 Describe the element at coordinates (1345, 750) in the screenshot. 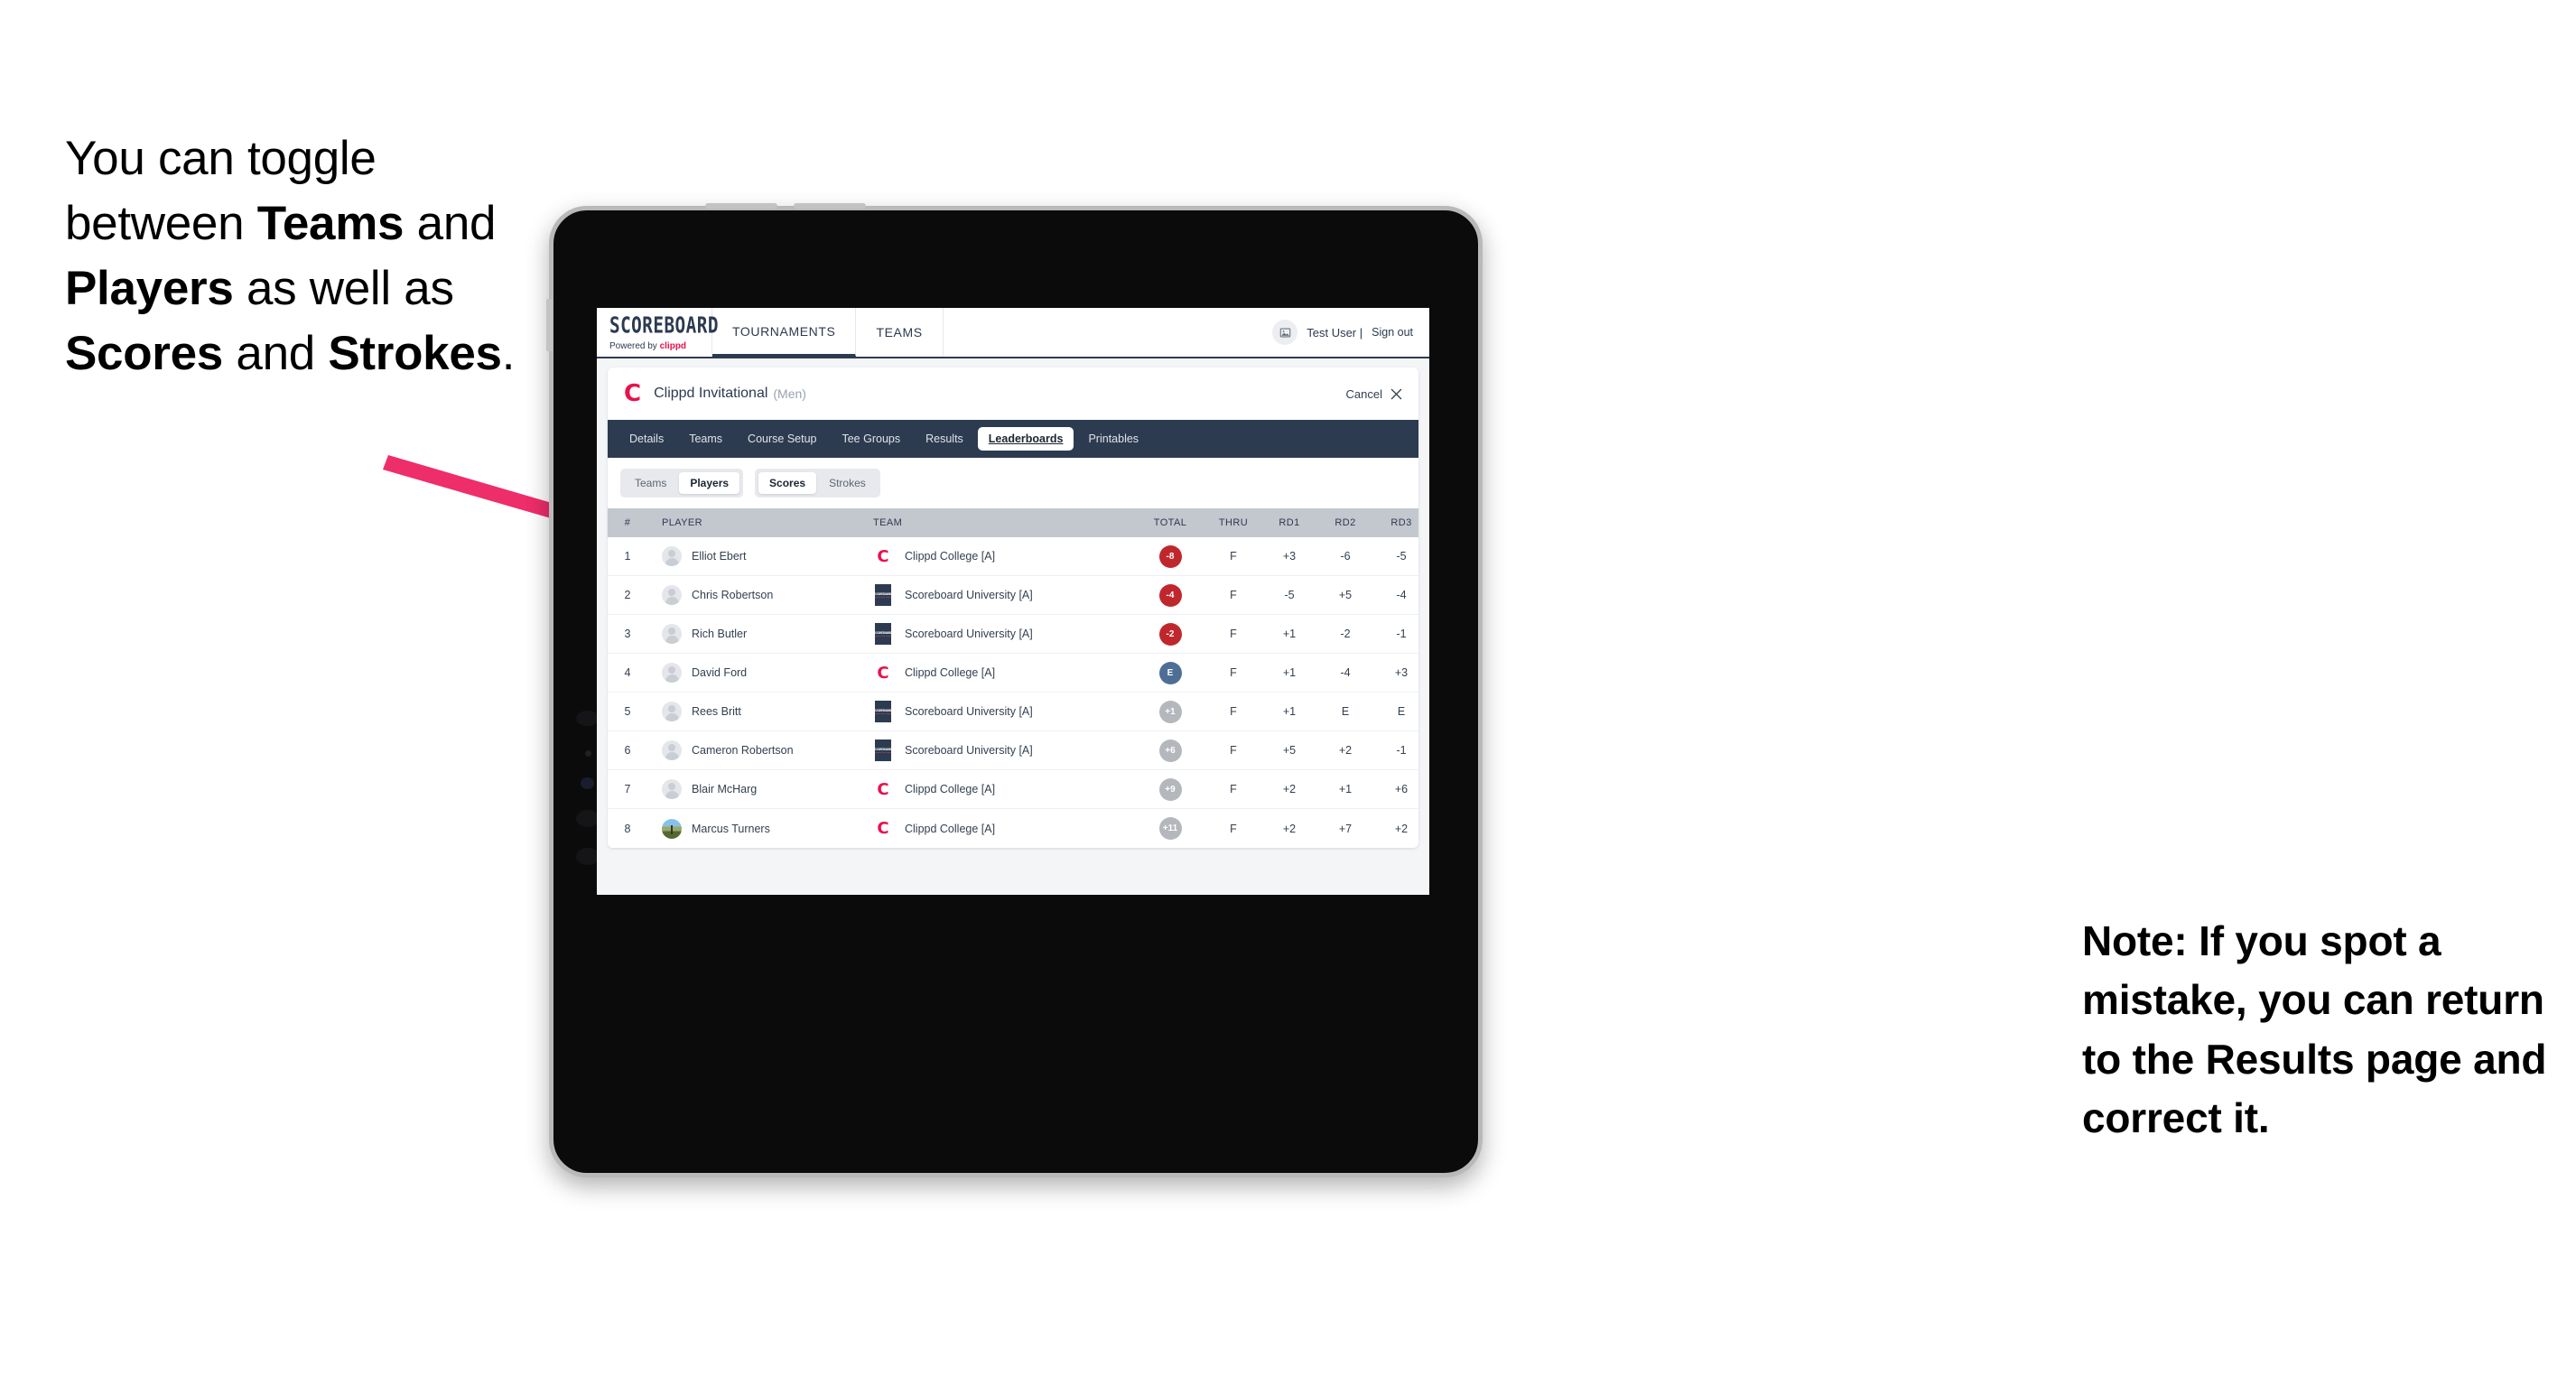

I see `cell-rd2: +2` at that location.